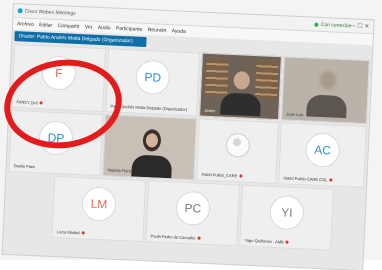 This screenshot has height=270, width=382. What do you see at coordinates (20, 11) in the screenshot?
I see `webex-logo-icon` at bounding box center [20, 11].